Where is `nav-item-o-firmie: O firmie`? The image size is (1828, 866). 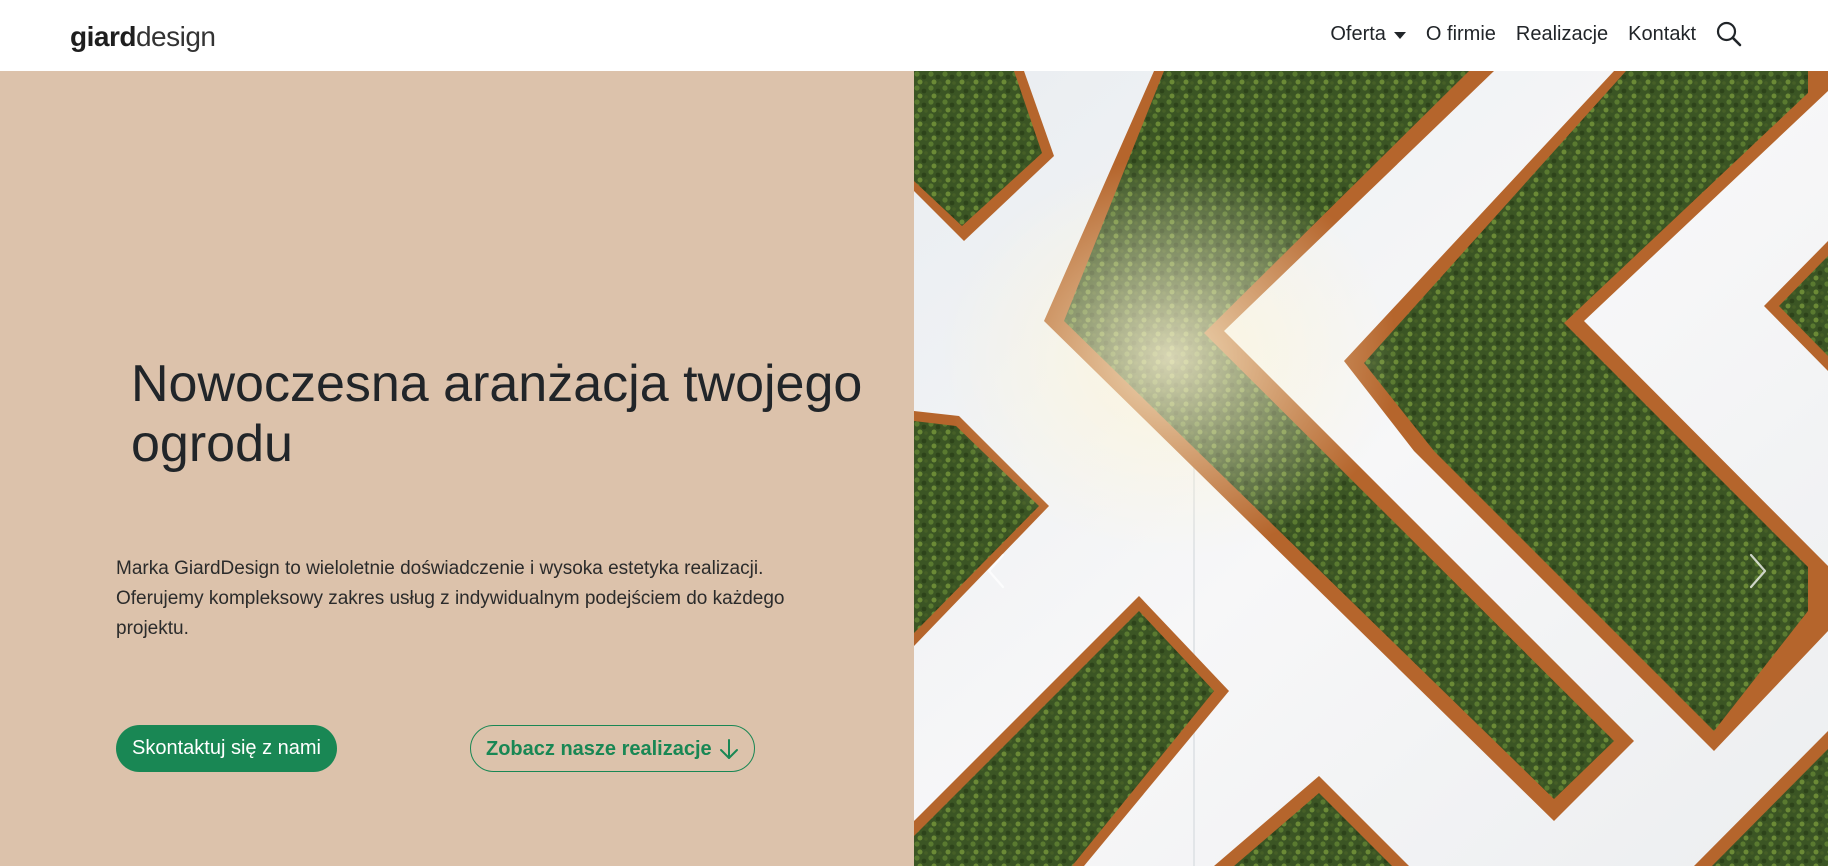
nav-item-o-firmie: O firmie is located at coordinates (1461, 34).